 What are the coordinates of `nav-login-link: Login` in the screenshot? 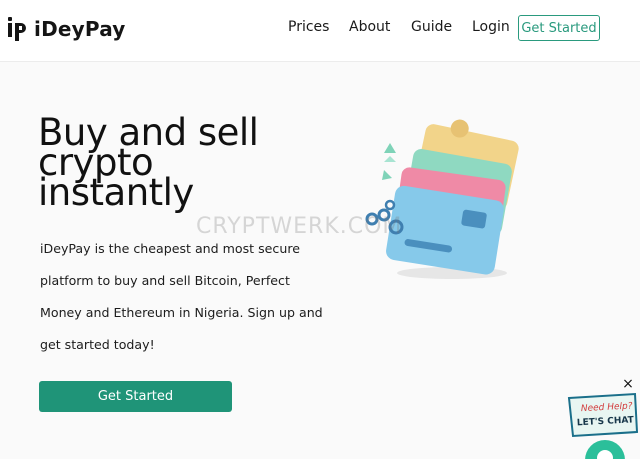 It's located at (491, 27).